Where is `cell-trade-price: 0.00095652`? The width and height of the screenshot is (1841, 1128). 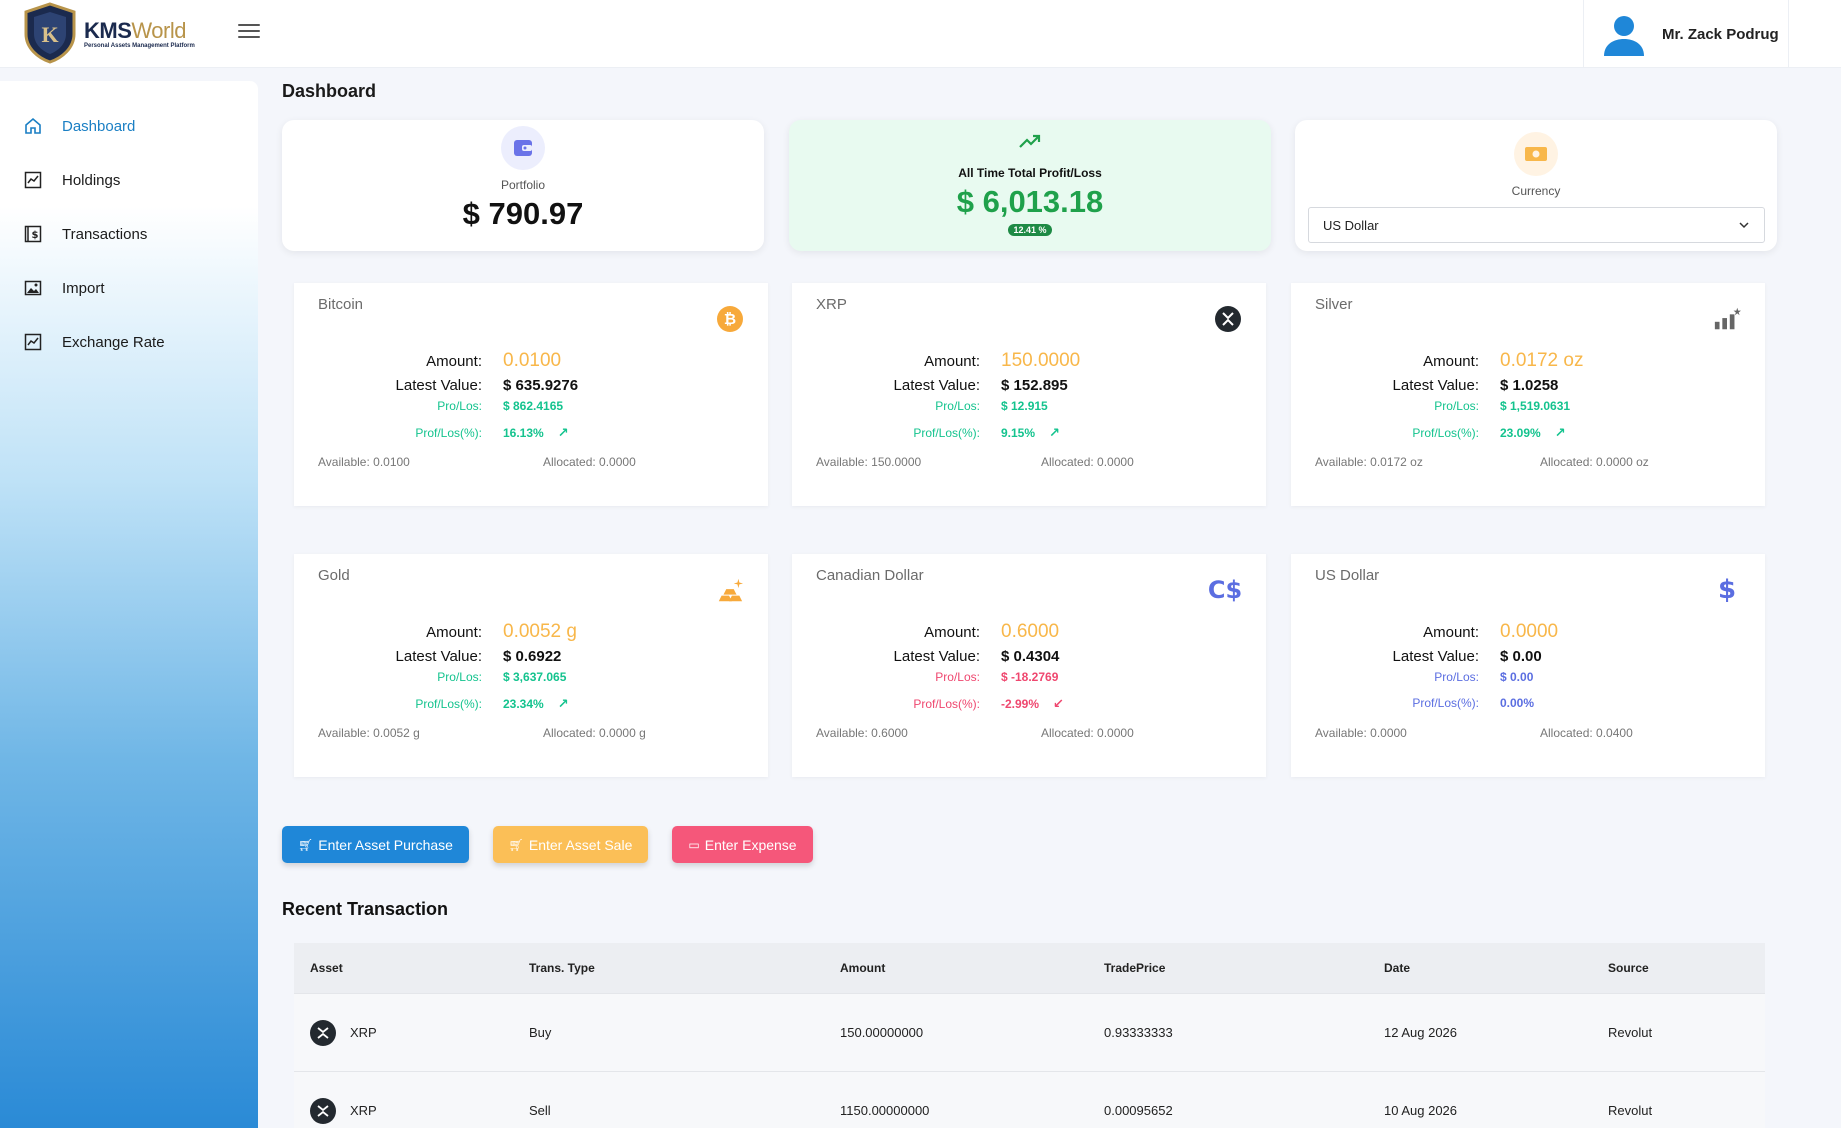
cell-trade-price: 0.00095652 is located at coordinates (1138, 1110).